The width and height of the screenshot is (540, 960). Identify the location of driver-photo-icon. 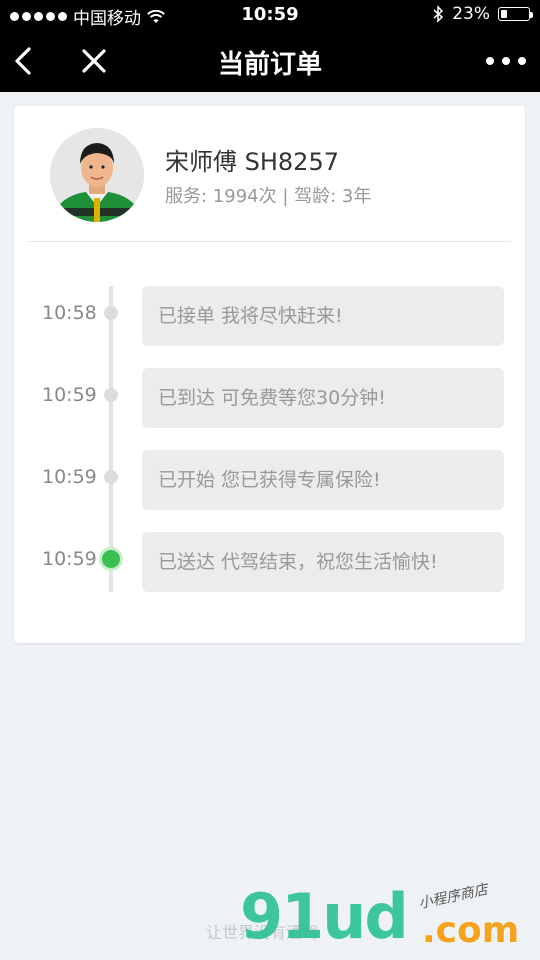
(97, 175).